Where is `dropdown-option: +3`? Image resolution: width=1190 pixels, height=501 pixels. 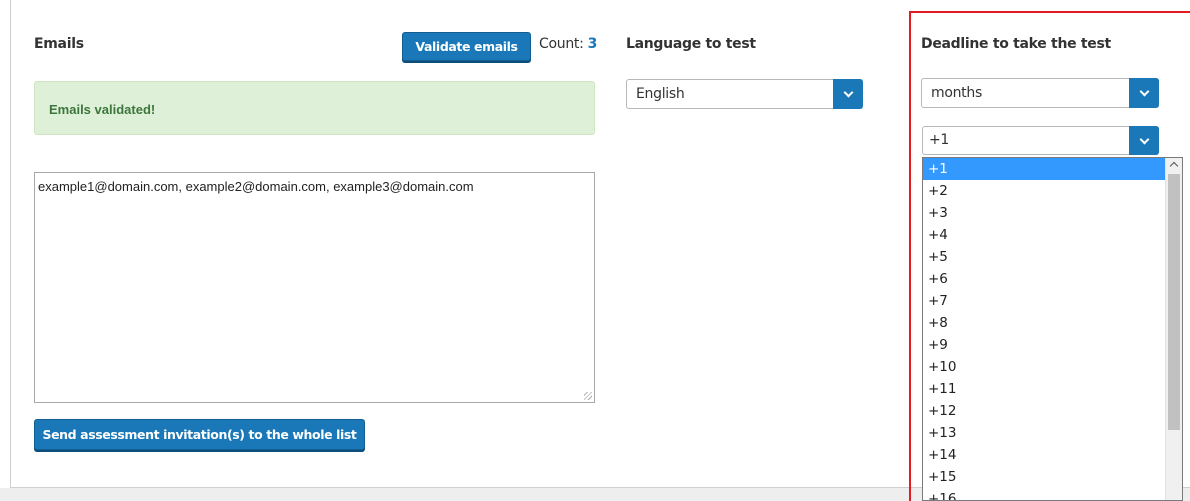
dropdown-option: +3 is located at coordinates (1044, 213).